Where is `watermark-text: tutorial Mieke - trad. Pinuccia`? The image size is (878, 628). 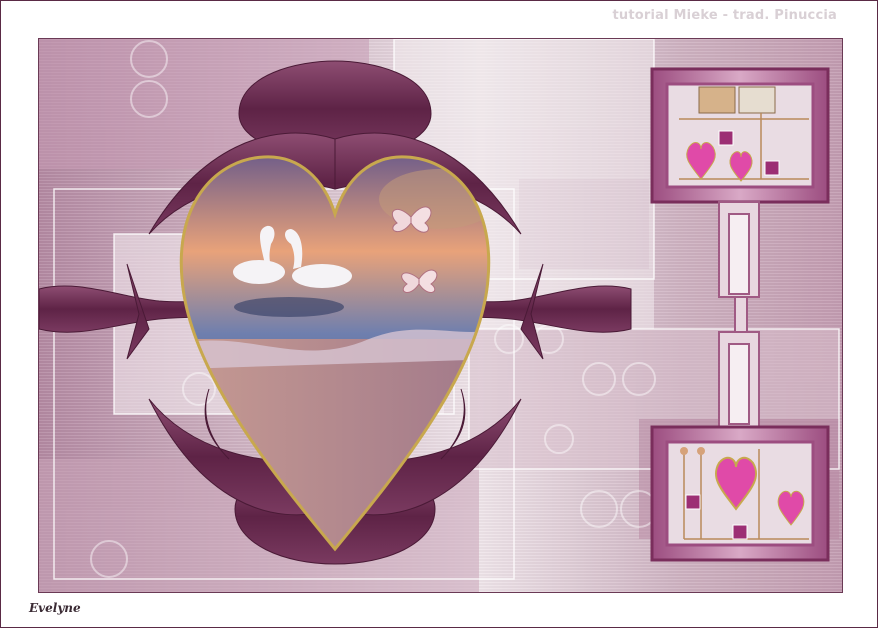
watermark-text: tutorial Mieke - trad. Pinuccia is located at coordinates (724, 15).